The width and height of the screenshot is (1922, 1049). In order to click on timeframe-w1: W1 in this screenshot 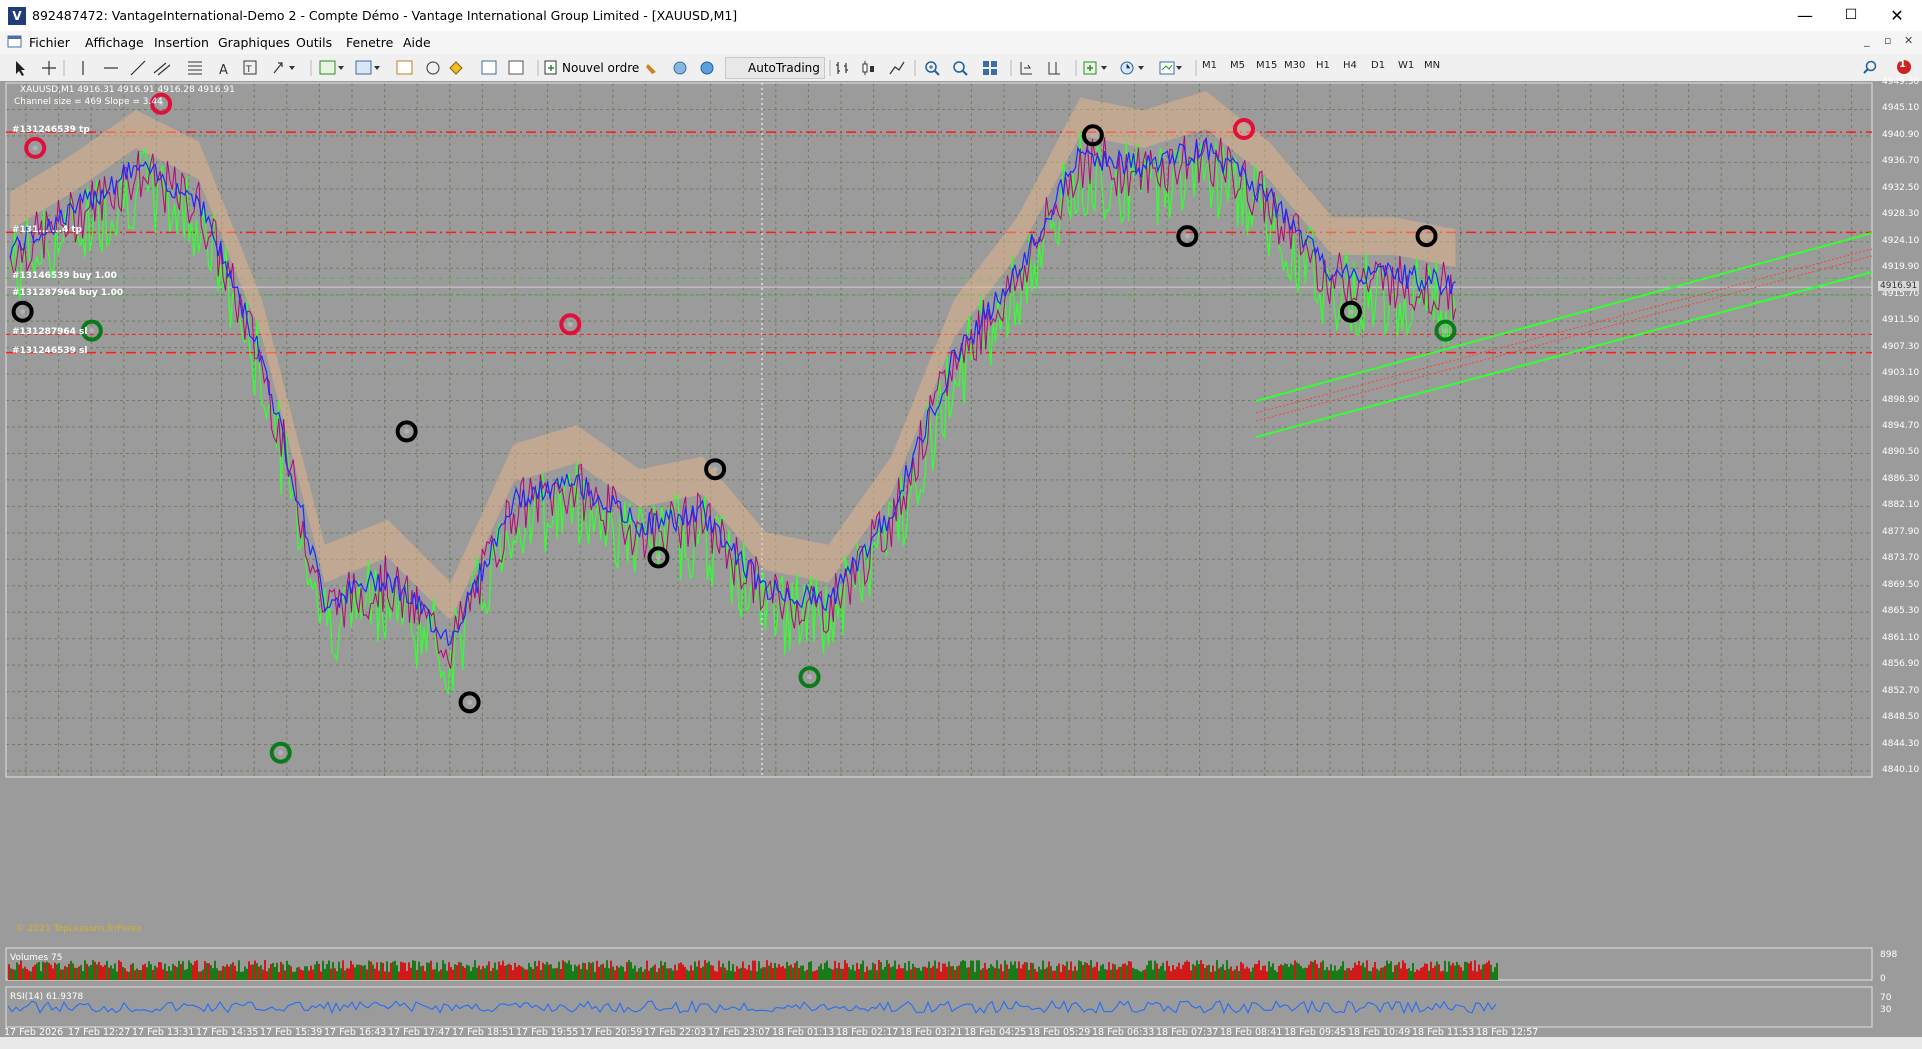, I will do `click(1406, 65)`.